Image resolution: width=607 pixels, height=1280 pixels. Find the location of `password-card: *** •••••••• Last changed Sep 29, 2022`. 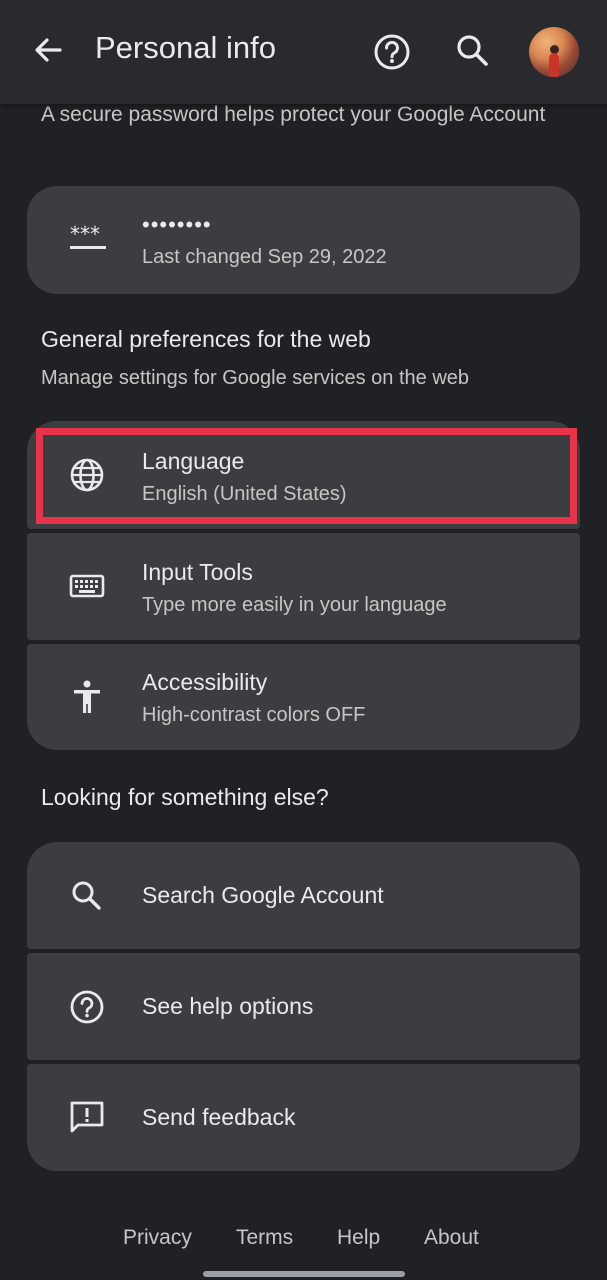

password-card: *** •••••••• Last changed Sep 29, 2022 is located at coordinates (303, 240).